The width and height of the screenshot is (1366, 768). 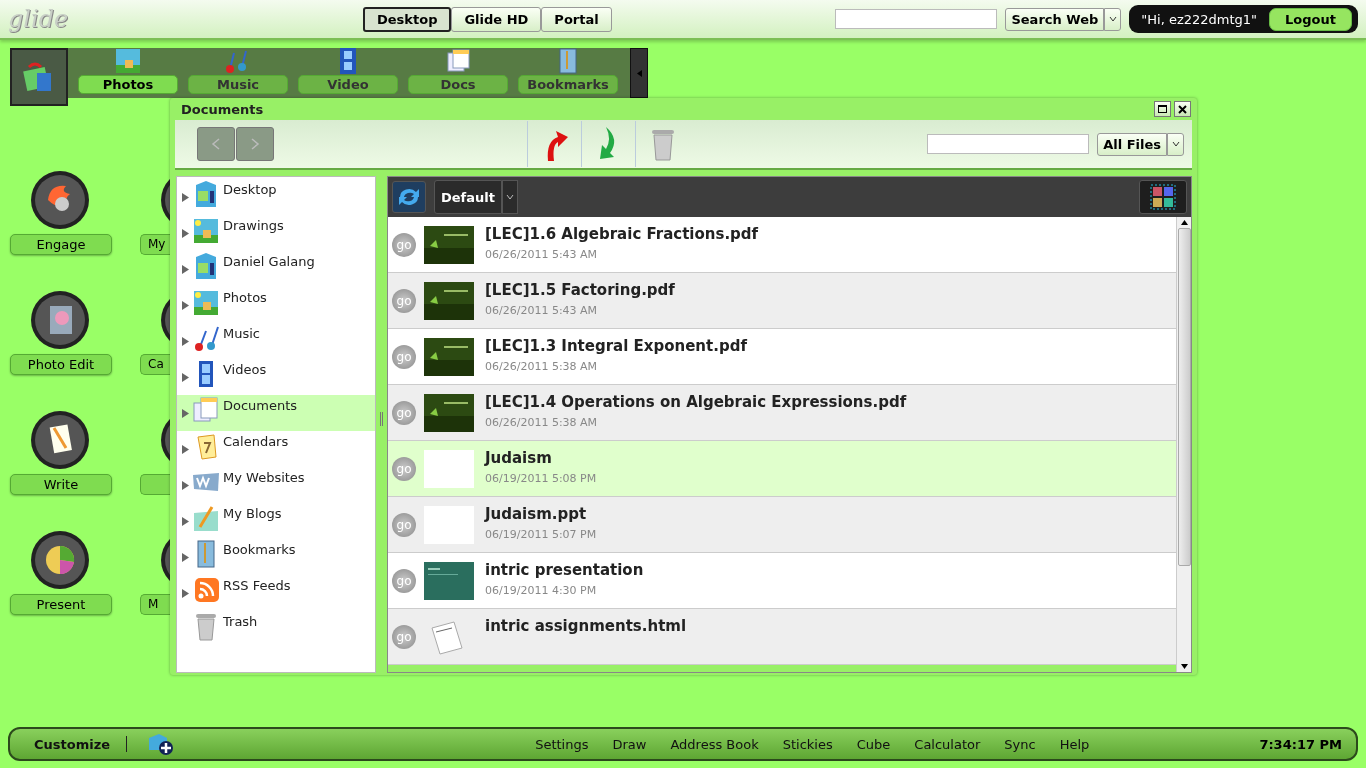 I want to click on dock-tab: Docs, so click(x=458, y=84).